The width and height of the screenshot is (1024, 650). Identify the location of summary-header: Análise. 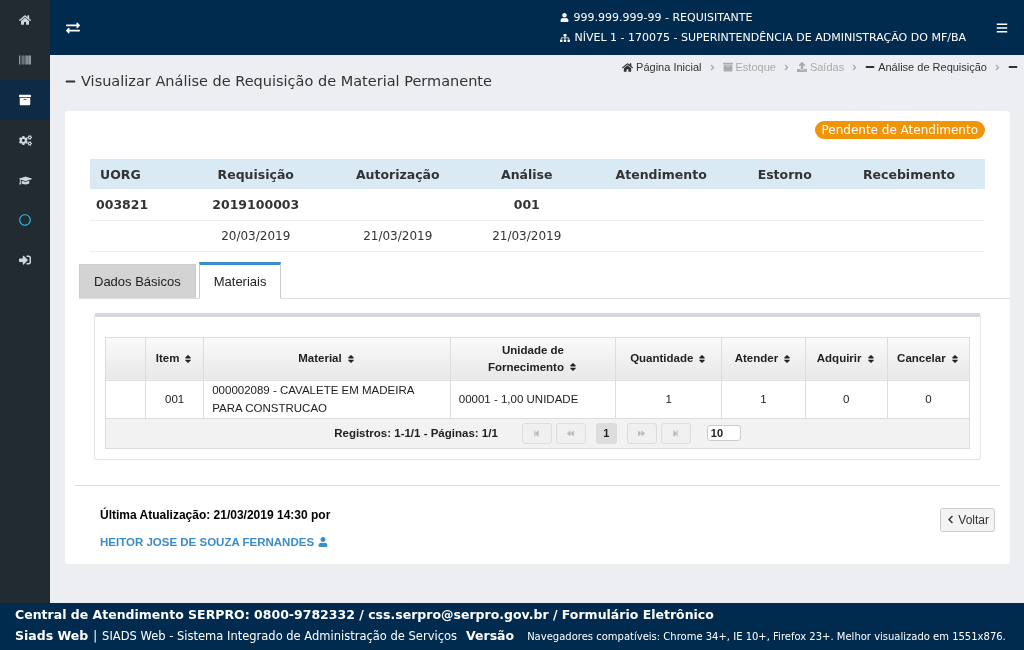
(526, 174).